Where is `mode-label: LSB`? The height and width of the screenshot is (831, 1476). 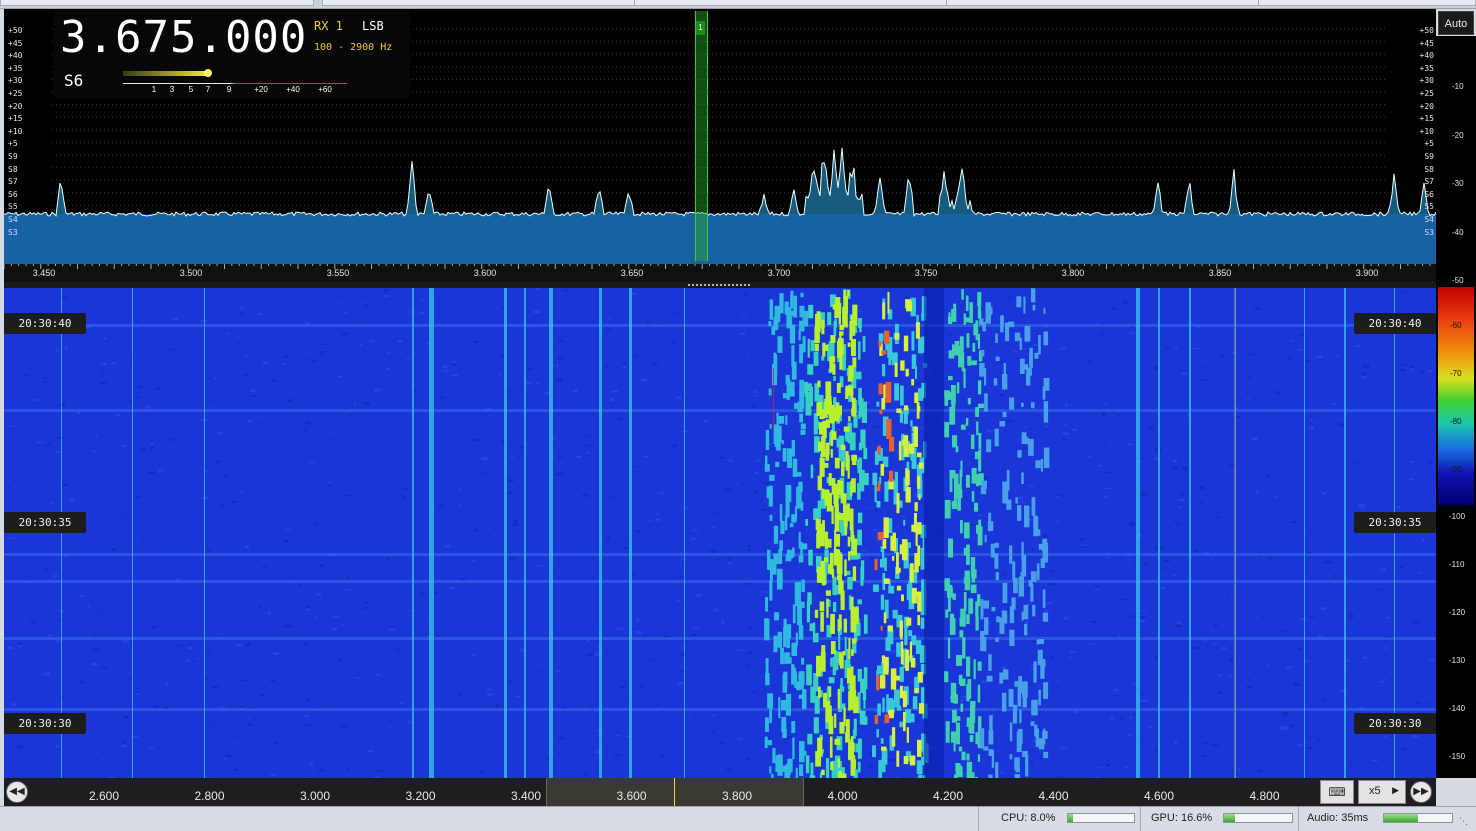 mode-label: LSB is located at coordinates (373, 26).